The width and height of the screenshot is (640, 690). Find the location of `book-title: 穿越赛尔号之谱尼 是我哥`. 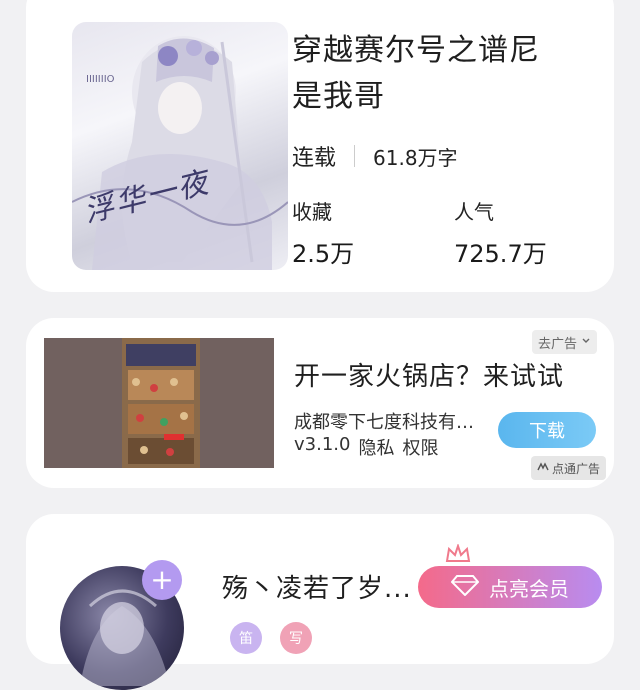

book-title: 穿越赛尔号之谱尼 是我哥 is located at coordinates (442, 74).